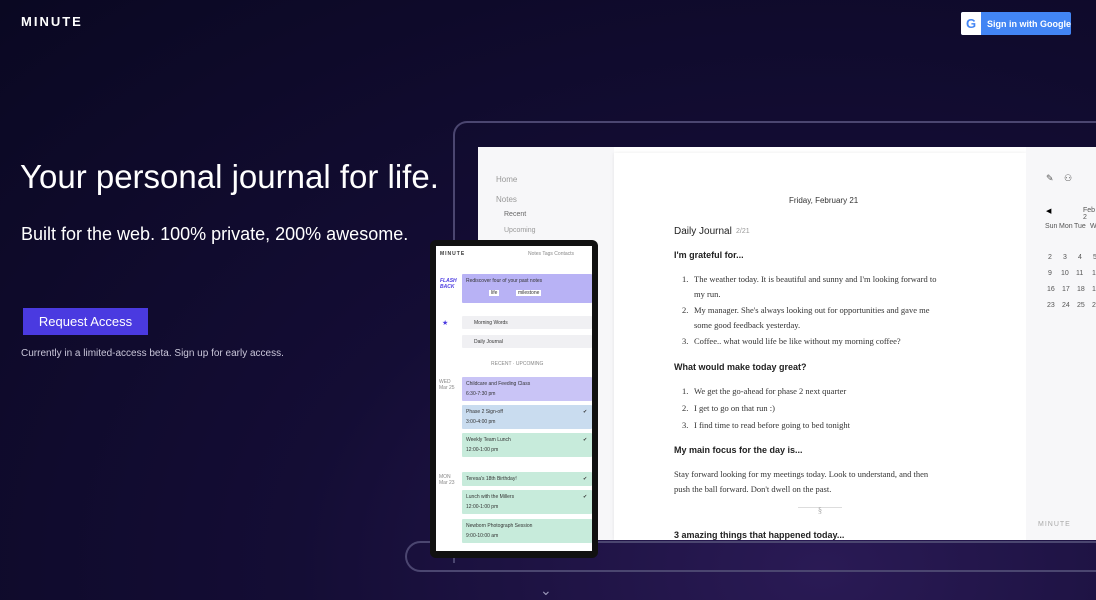 This screenshot has width=1096, height=600. What do you see at coordinates (1050, 273) in the screenshot?
I see `calendar-day: 9` at bounding box center [1050, 273].